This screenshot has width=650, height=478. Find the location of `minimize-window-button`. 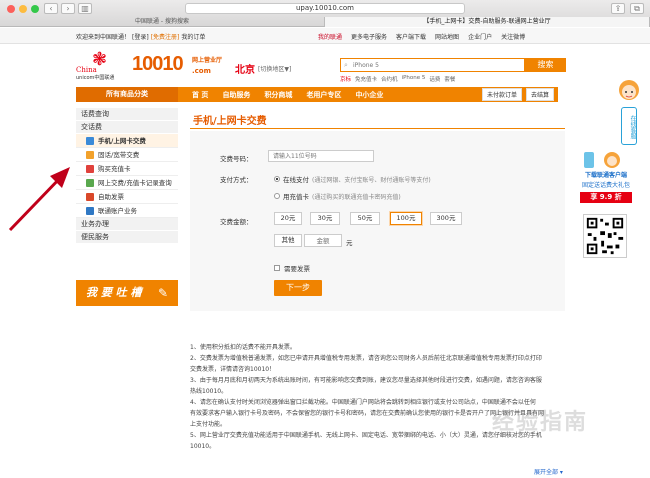

minimize-window-button is located at coordinates (23, 9).